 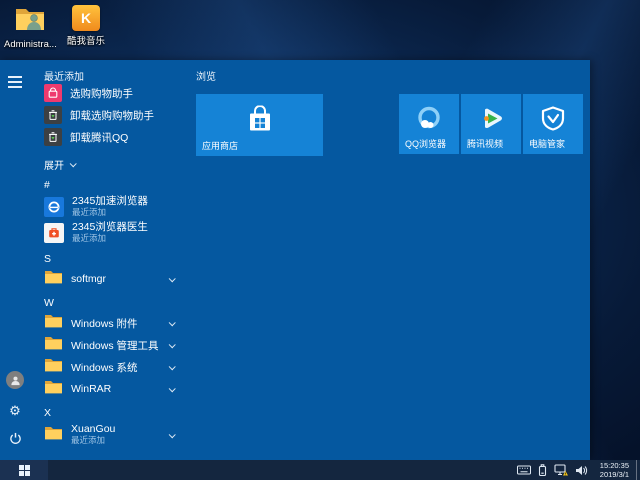 What do you see at coordinates (93, 429) in the screenshot?
I see `app-item-label: XuanGou` at bounding box center [93, 429].